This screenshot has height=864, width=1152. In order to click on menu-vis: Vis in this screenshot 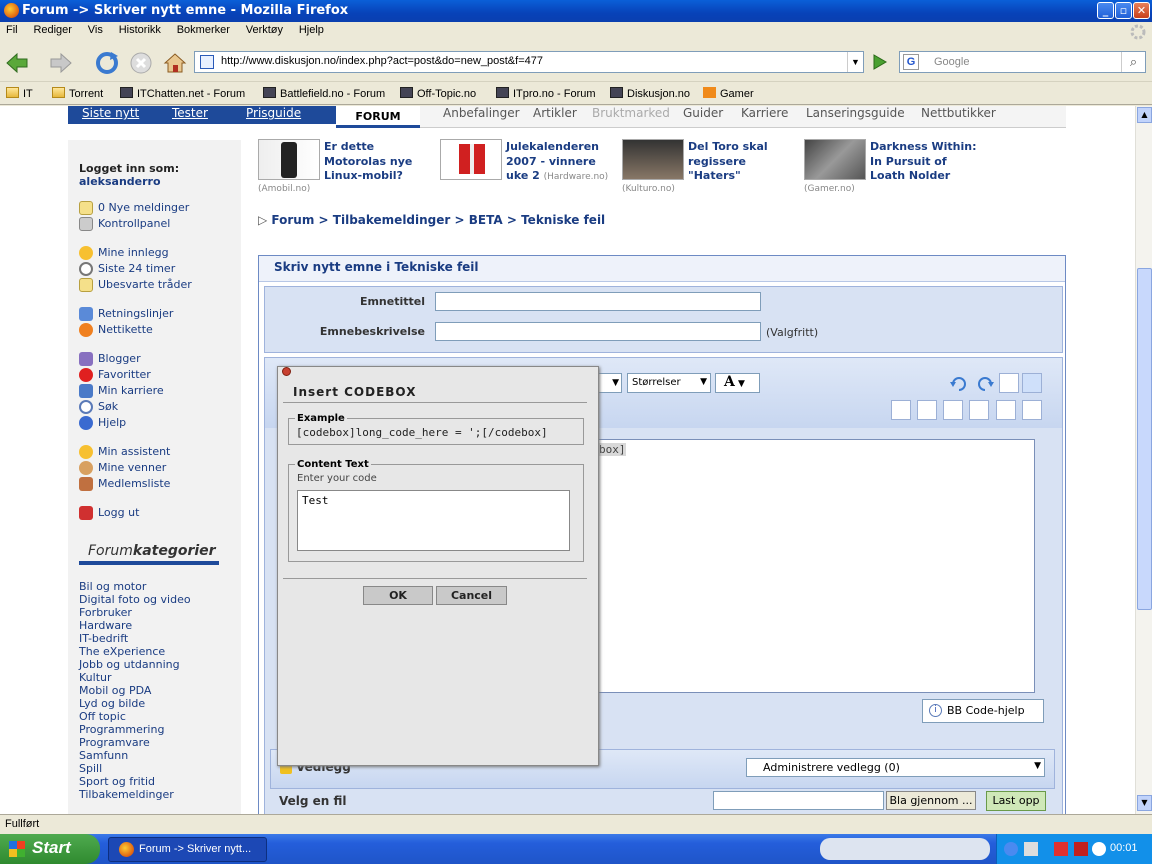, I will do `click(95, 29)`.